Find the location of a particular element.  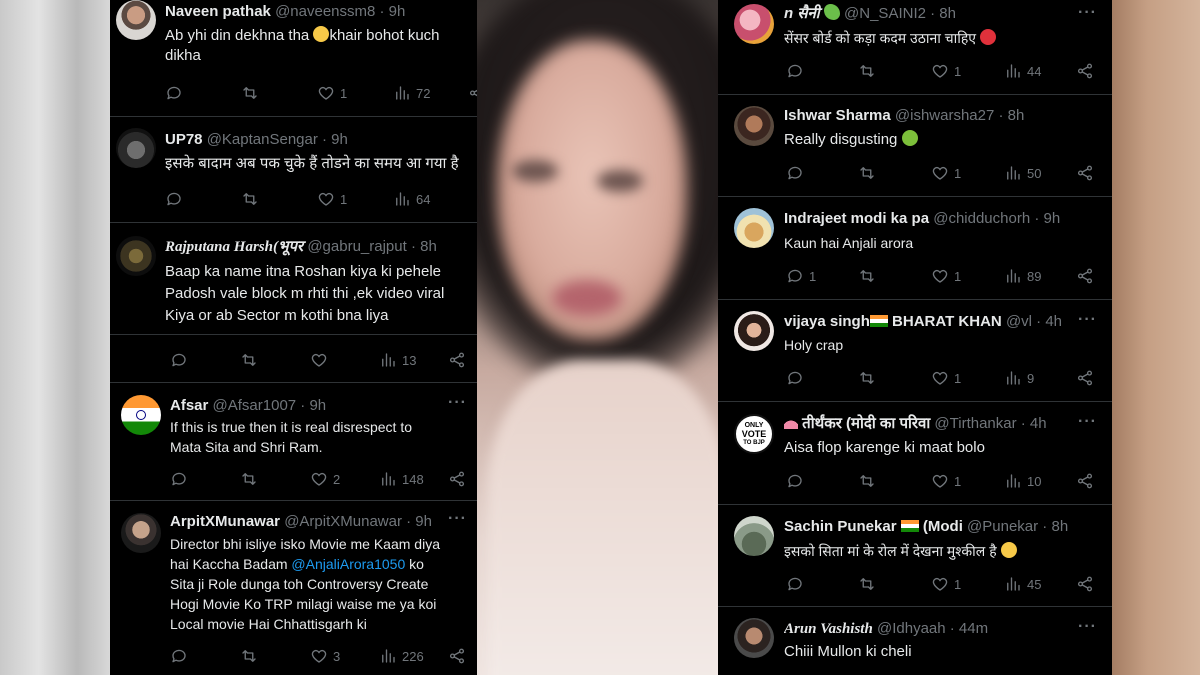

views-button: 45 is located at coordinates (1022, 584).